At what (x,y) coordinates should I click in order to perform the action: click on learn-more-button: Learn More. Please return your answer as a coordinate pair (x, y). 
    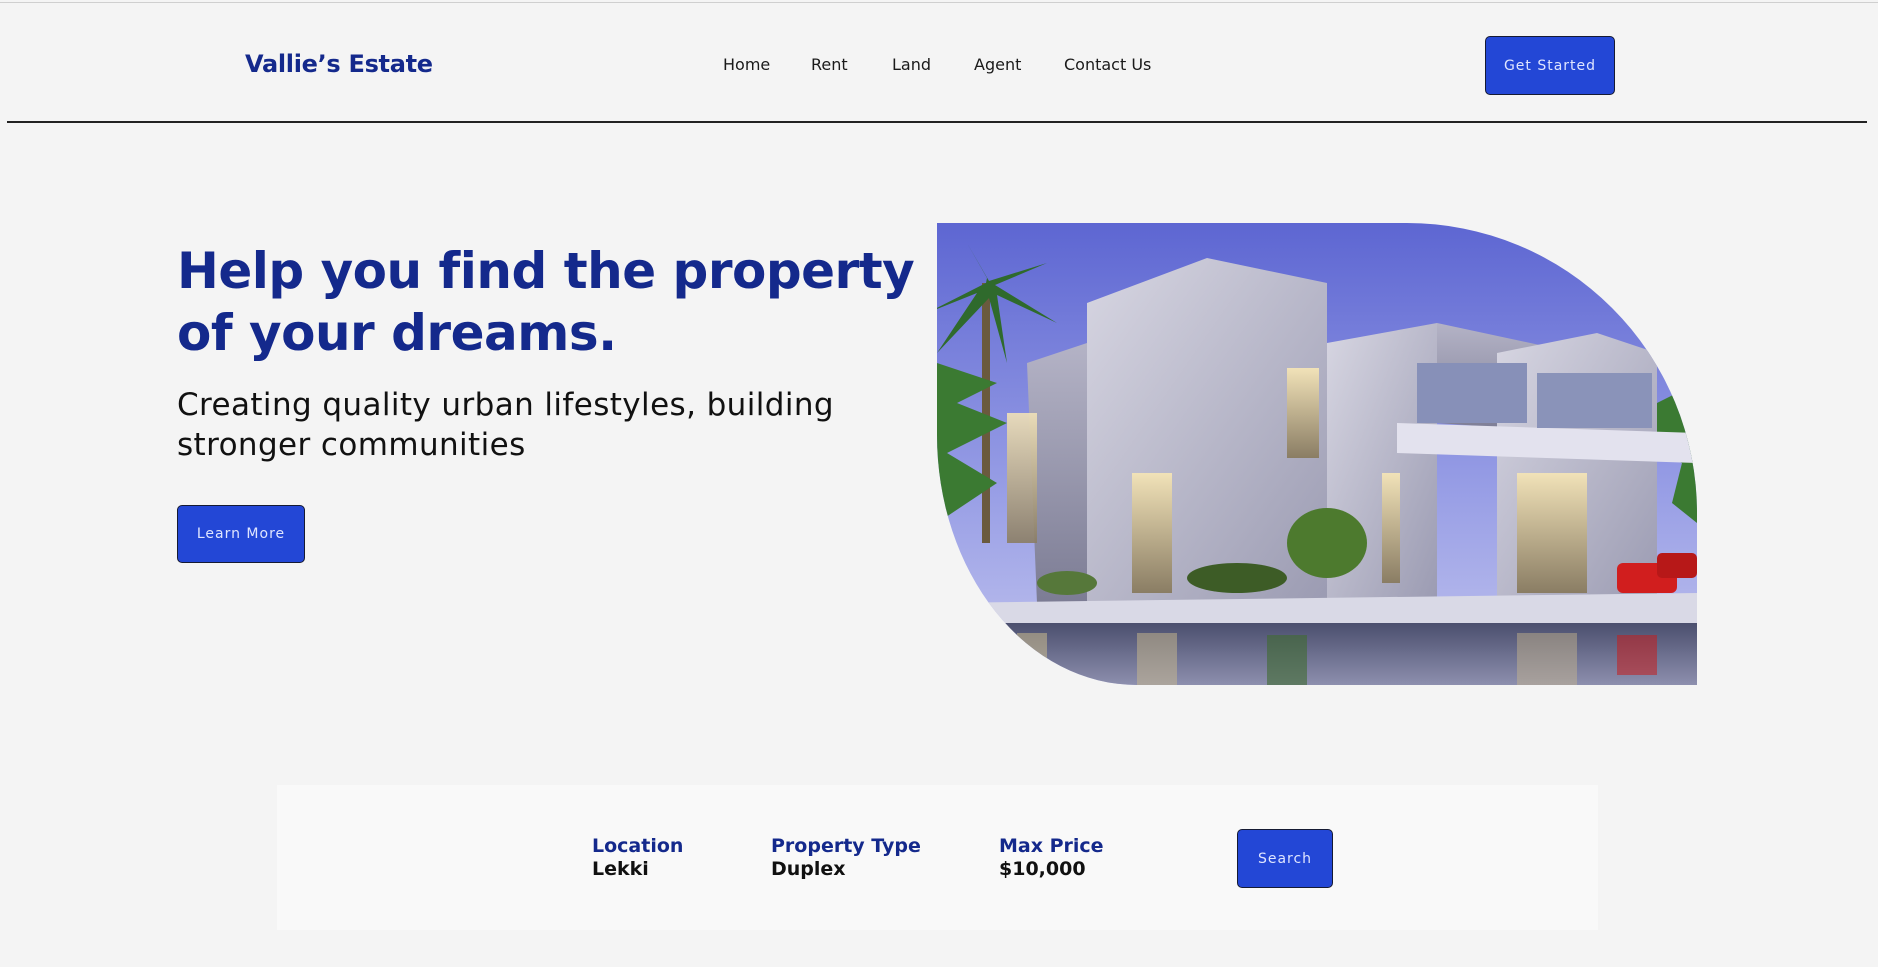
    Looking at the image, I should click on (241, 534).